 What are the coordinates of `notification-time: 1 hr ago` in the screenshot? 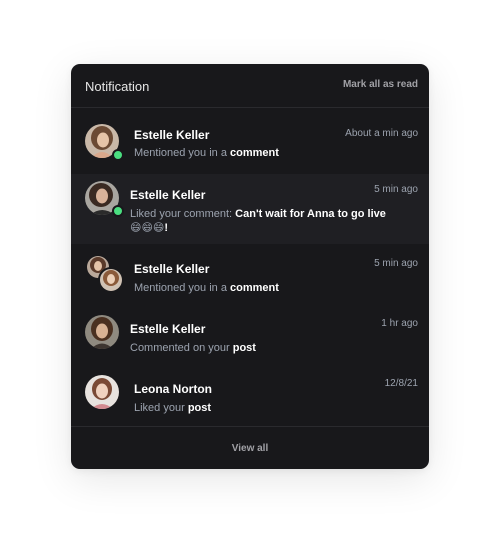 It's located at (399, 323).